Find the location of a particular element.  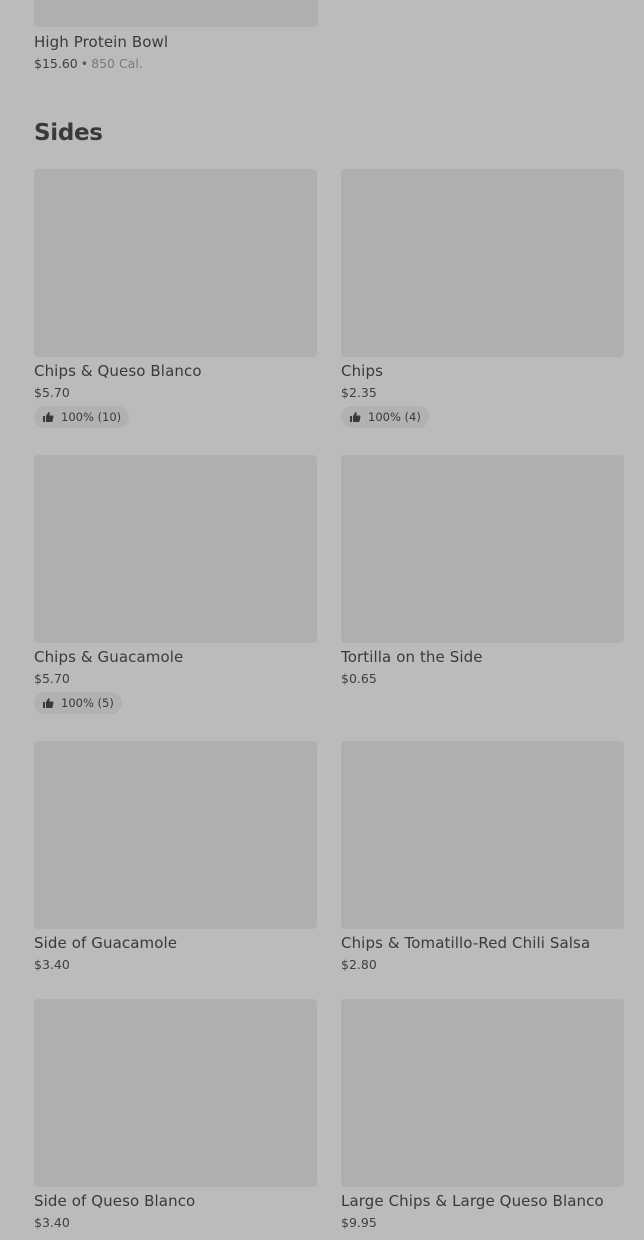

menu-item-card: Chips & Tomatillo-Red Chili Salsa $2.80 is located at coordinates (482, 856).